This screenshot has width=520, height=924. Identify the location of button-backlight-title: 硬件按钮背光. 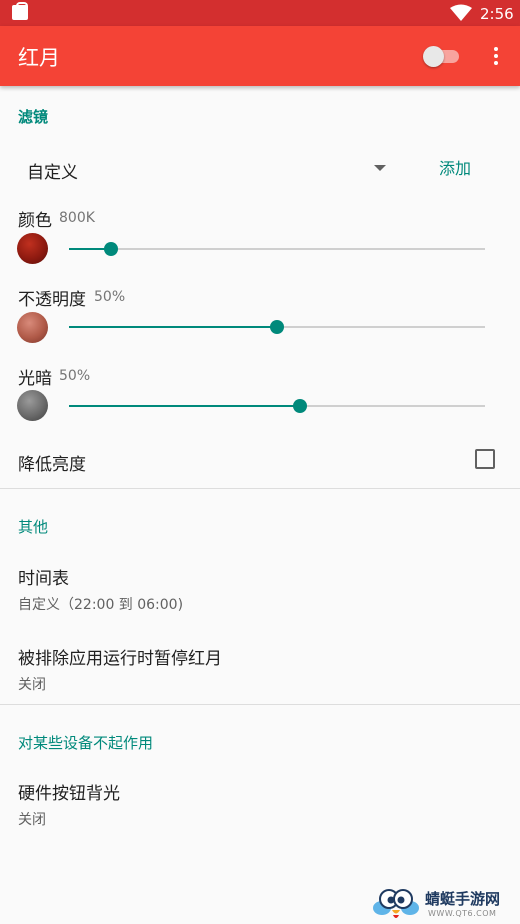
(69, 794).